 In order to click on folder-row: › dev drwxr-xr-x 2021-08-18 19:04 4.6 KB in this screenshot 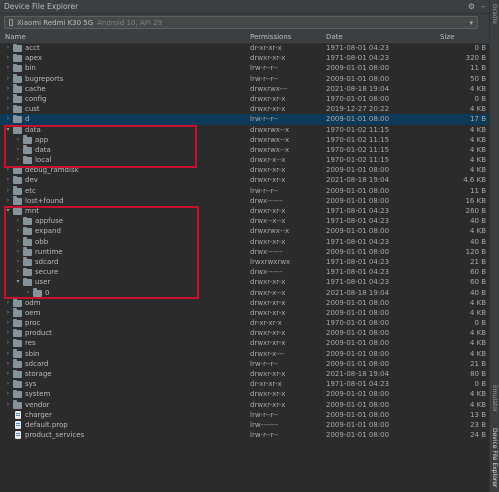, I will do `click(244, 180)`.